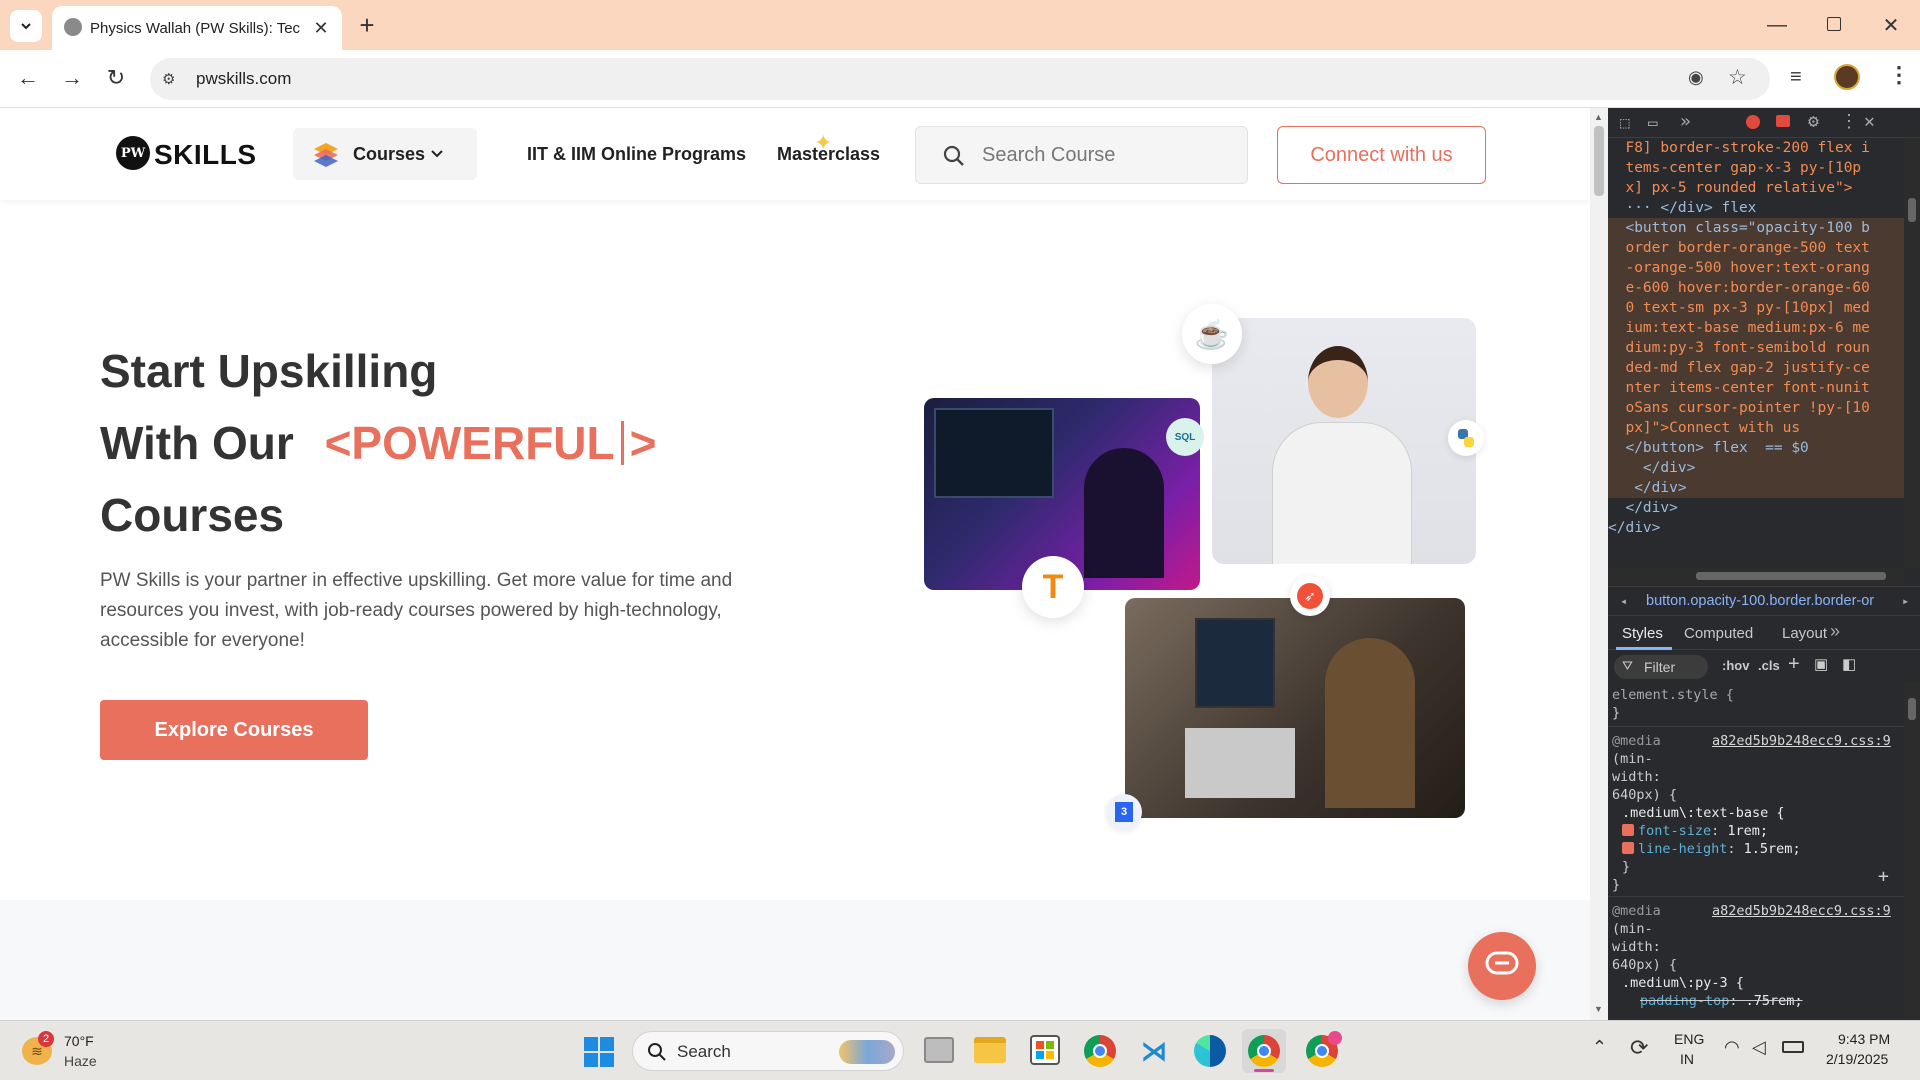  What do you see at coordinates (1632, 929) in the screenshot?
I see `rule2-cond: (min-` at bounding box center [1632, 929].